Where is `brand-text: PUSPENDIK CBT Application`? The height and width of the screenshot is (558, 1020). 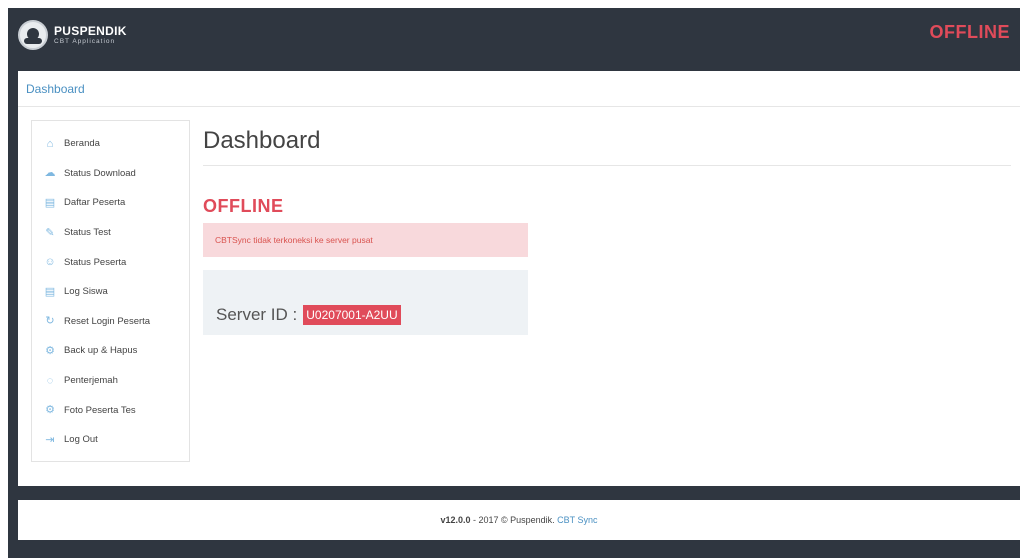 brand-text: PUSPENDIK CBT Application is located at coordinates (90, 35).